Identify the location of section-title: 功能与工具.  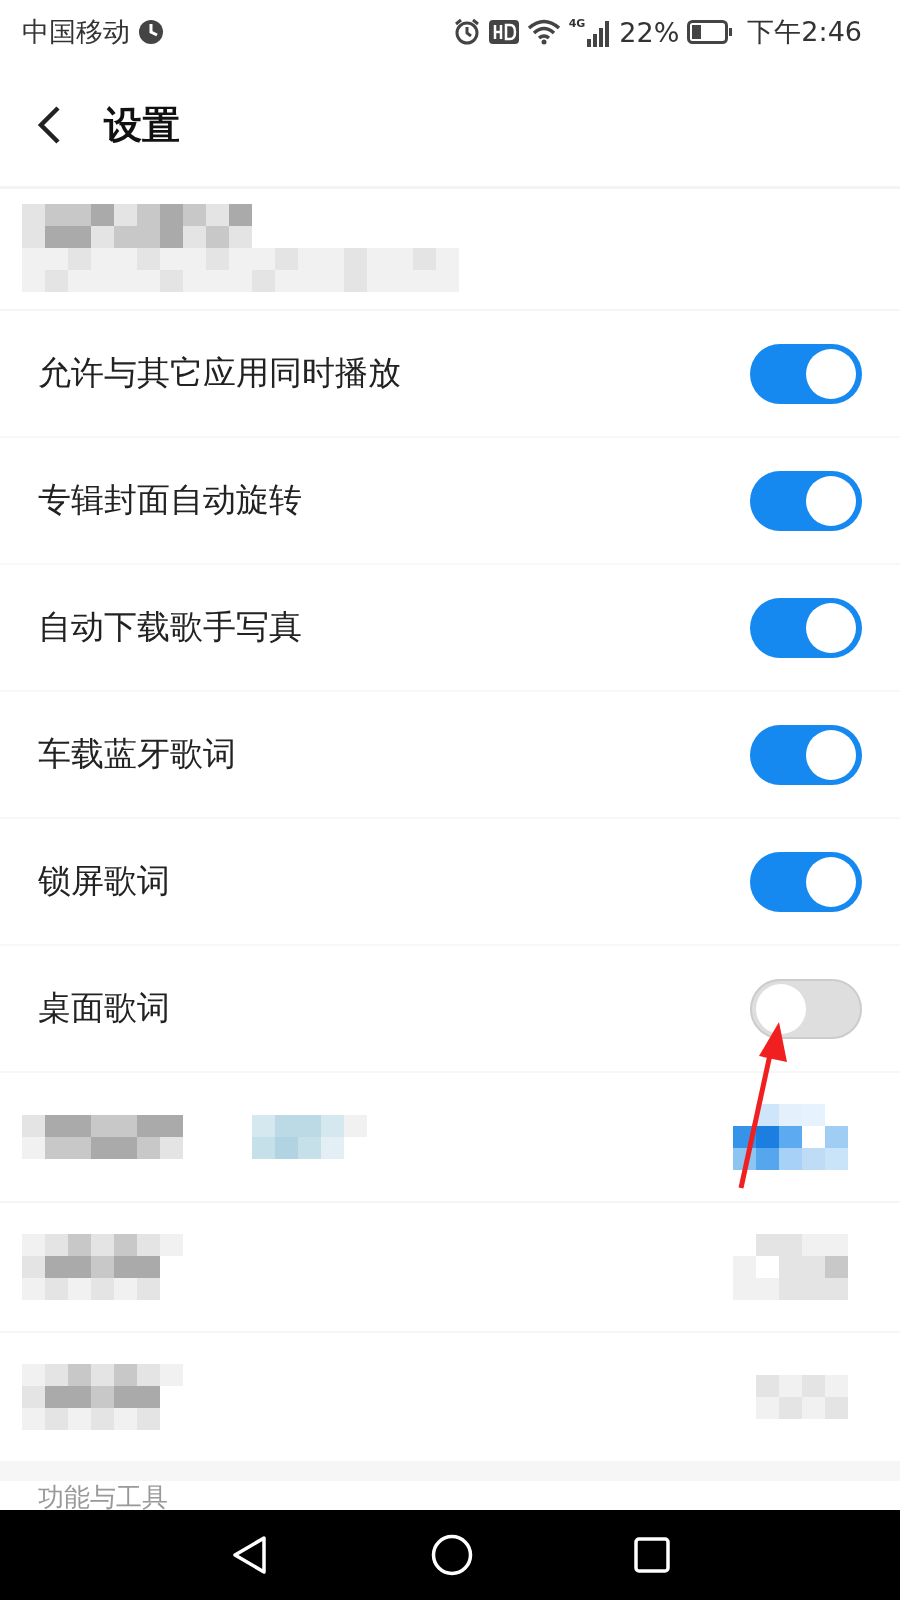
(103, 1497).